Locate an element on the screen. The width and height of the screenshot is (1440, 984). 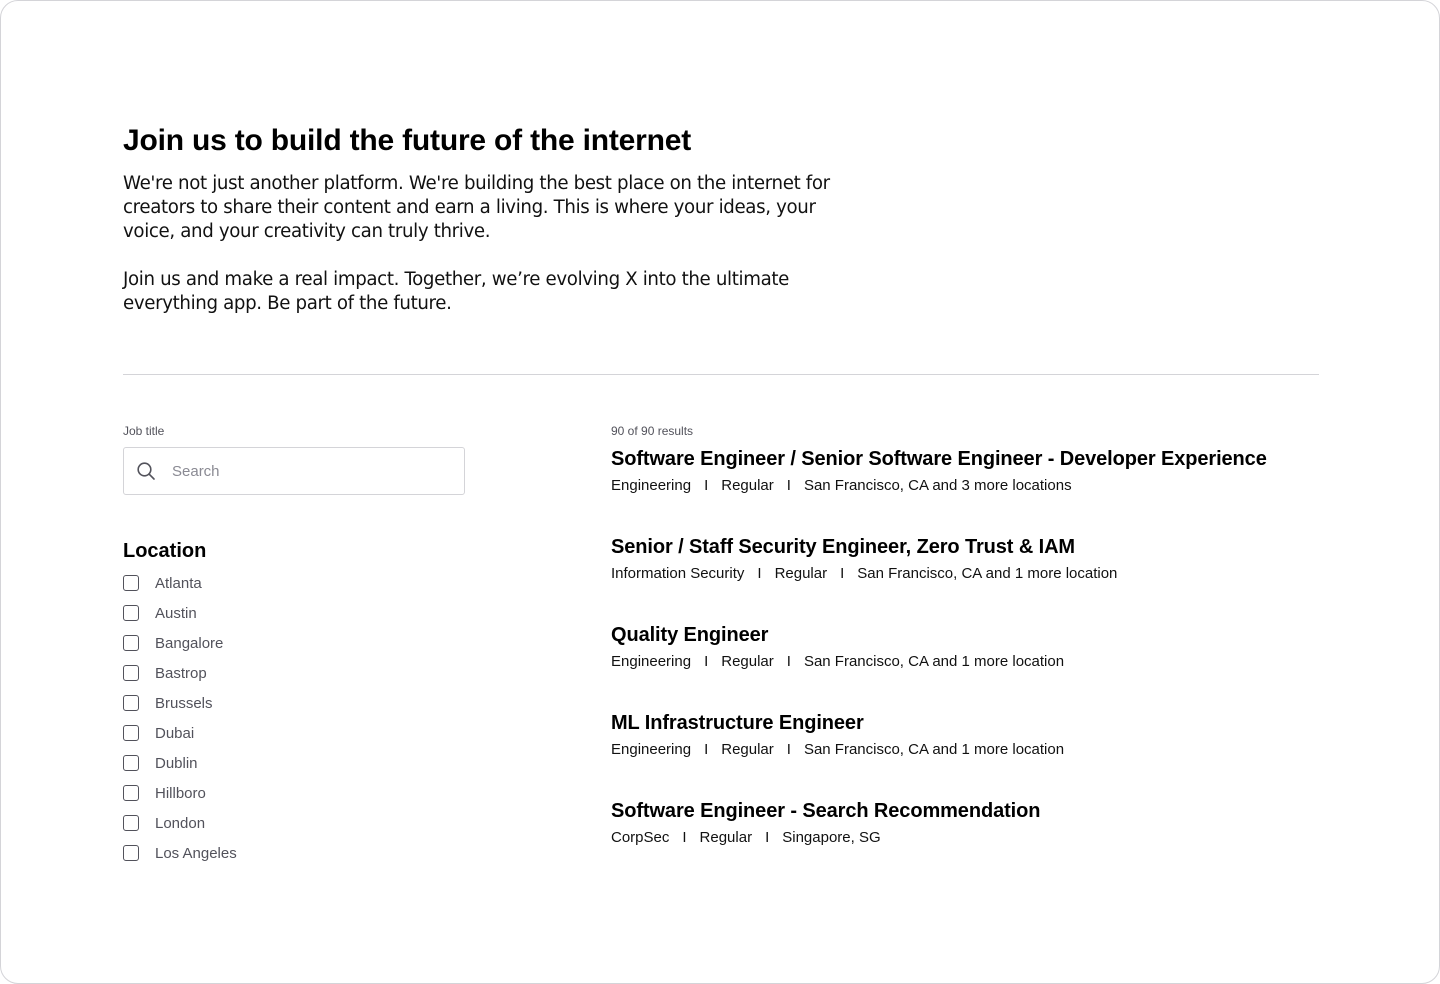
job-meta: CorpSec I Regular I Singapore, SG is located at coordinates (825, 838).